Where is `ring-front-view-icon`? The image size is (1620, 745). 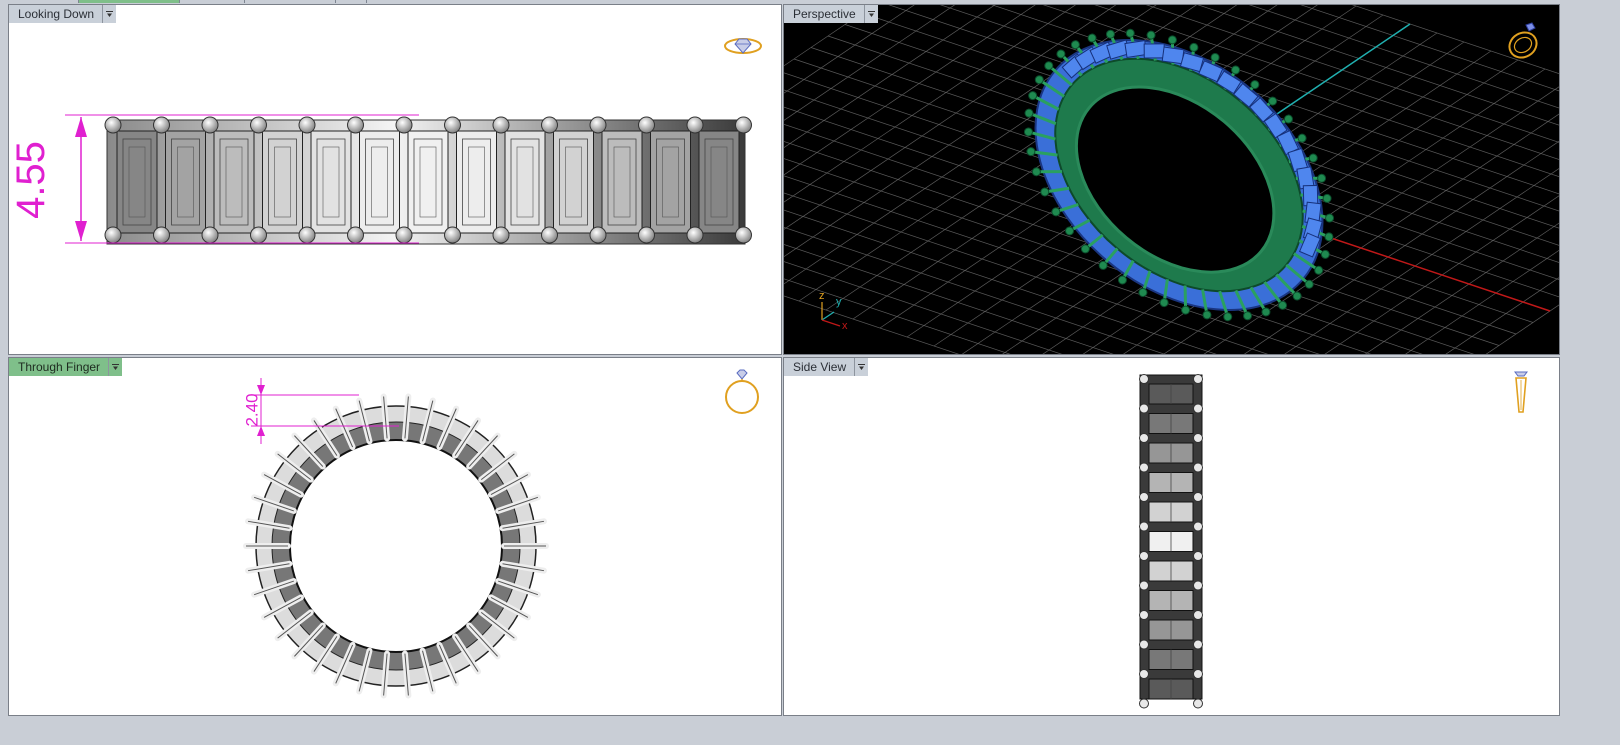
ring-front-view-icon is located at coordinates (742, 391).